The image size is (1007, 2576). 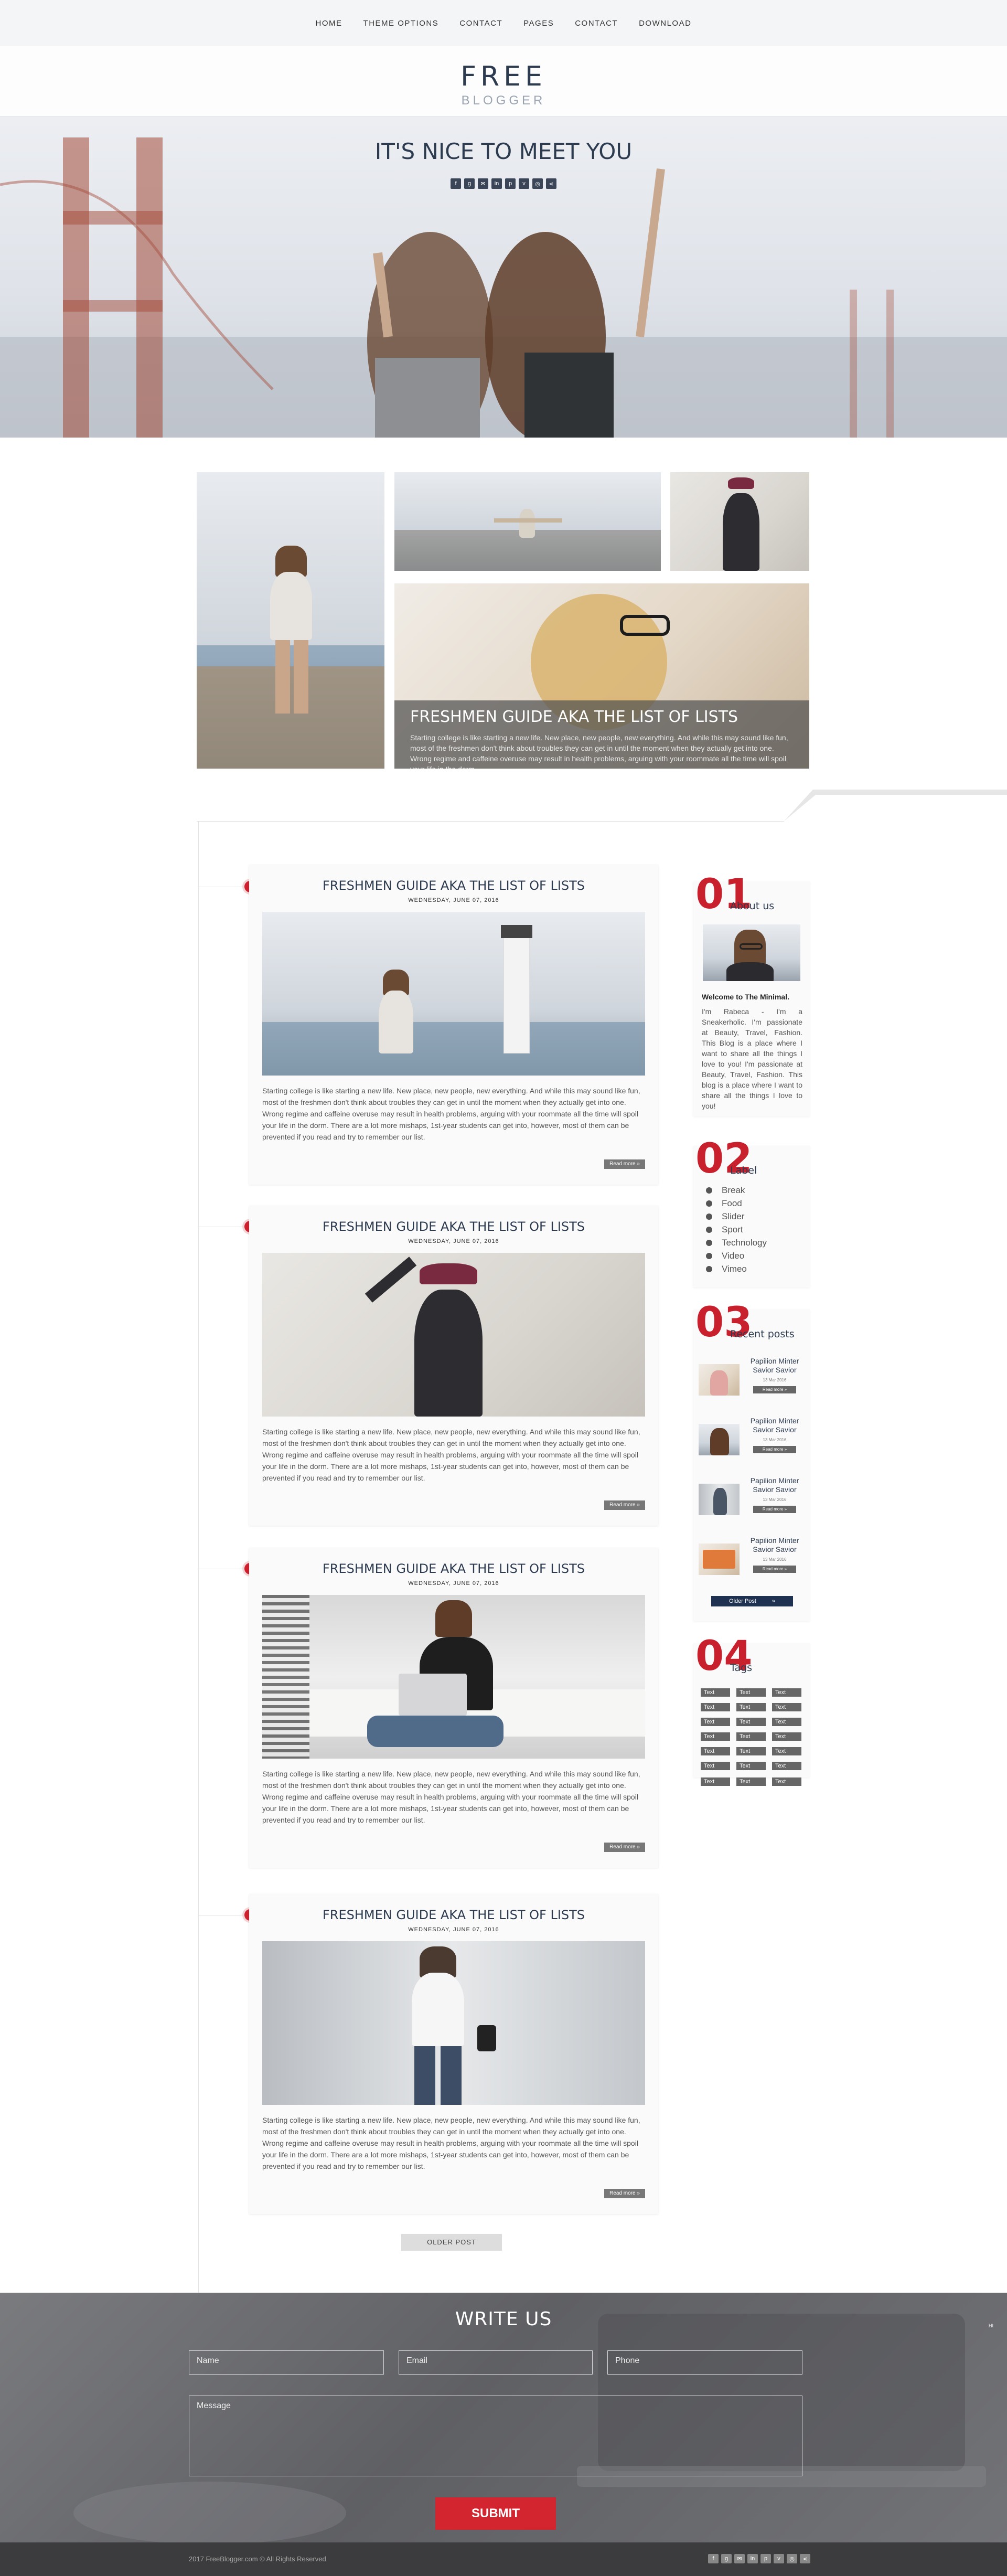 I want to click on post-image-lighthouse, so click(x=454, y=994).